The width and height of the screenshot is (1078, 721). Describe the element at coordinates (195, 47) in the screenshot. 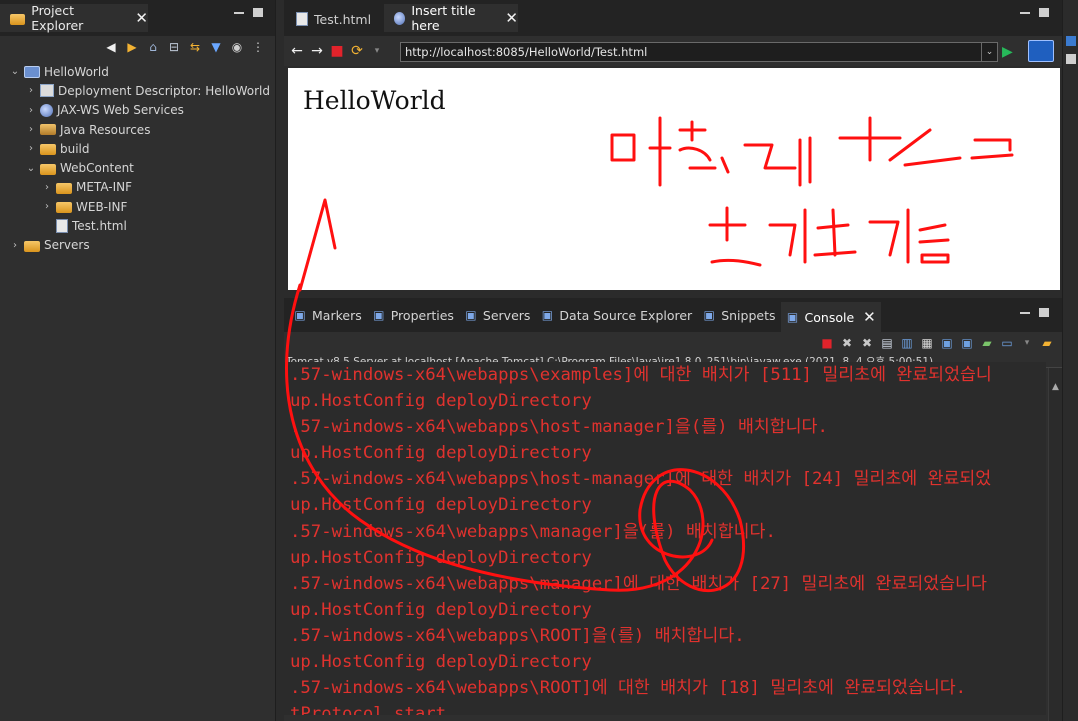

I see `link-with-editor-icon: ⇆` at that location.